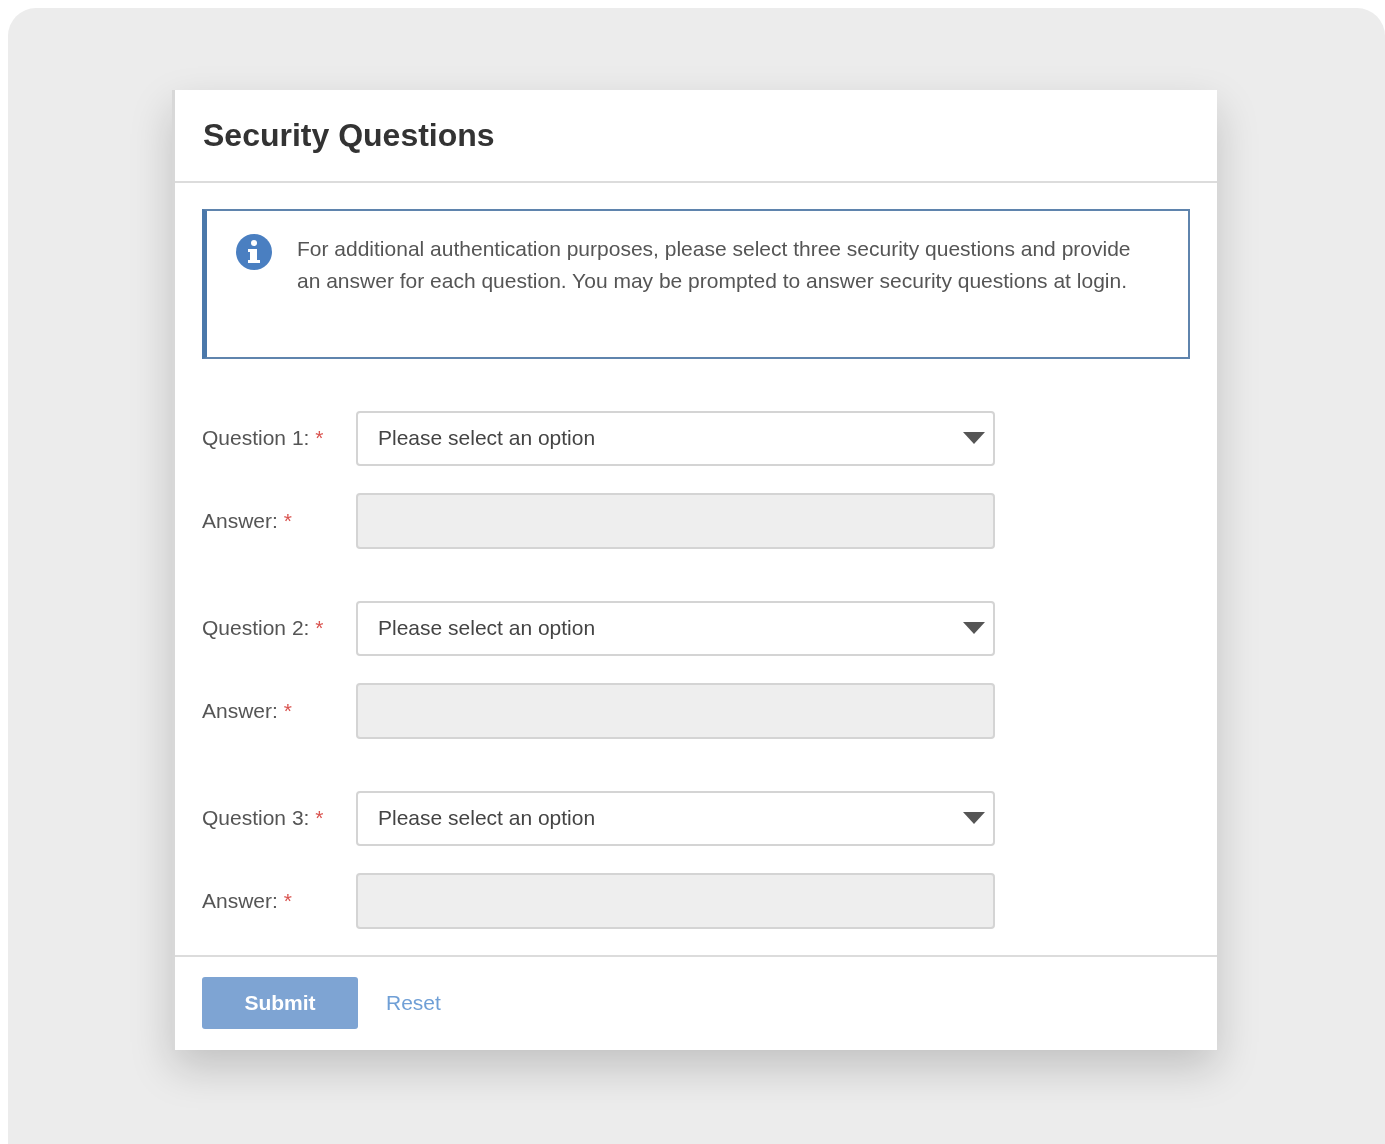  Describe the element at coordinates (263, 438) in the screenshot. I see `question-label: Question 1: *` at that location.